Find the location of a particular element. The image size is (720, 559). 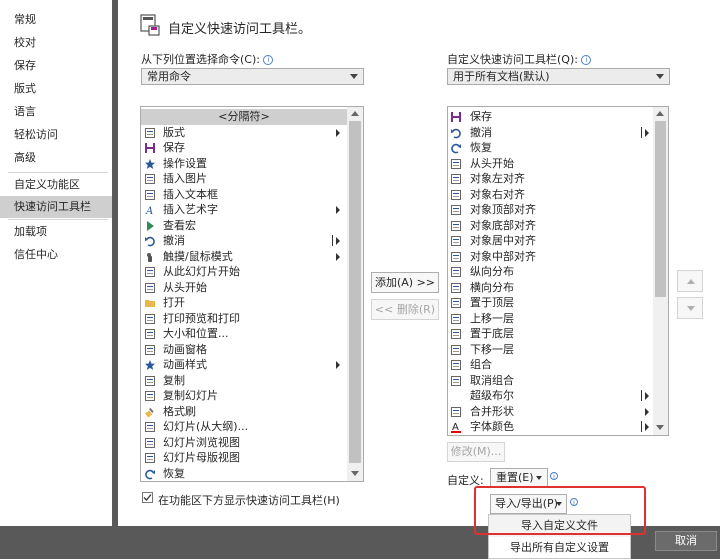

list-item: 动画窗格 is located at coordinates (244, 350).